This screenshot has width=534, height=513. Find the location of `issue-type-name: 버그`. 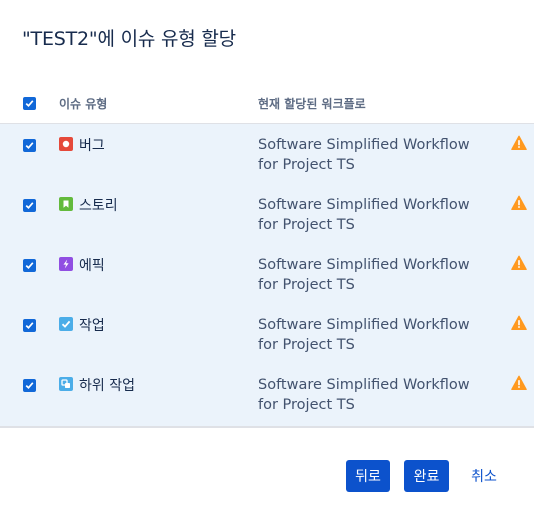

issue-type-name: 버그 is located at coordinates (92, 146).